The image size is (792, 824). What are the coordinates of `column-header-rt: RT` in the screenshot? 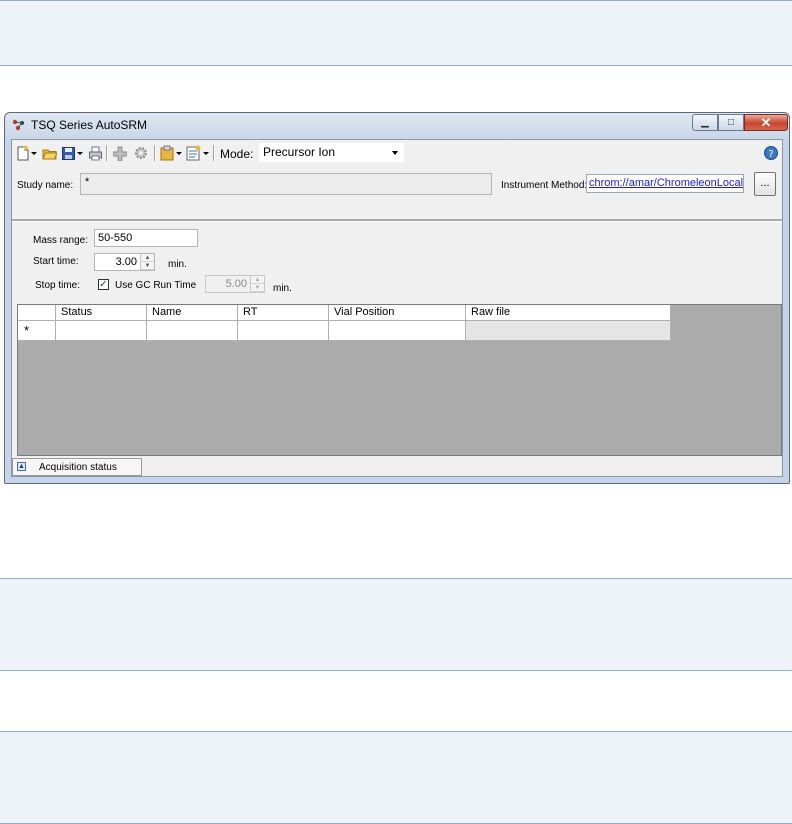 It's located at (283, 313).